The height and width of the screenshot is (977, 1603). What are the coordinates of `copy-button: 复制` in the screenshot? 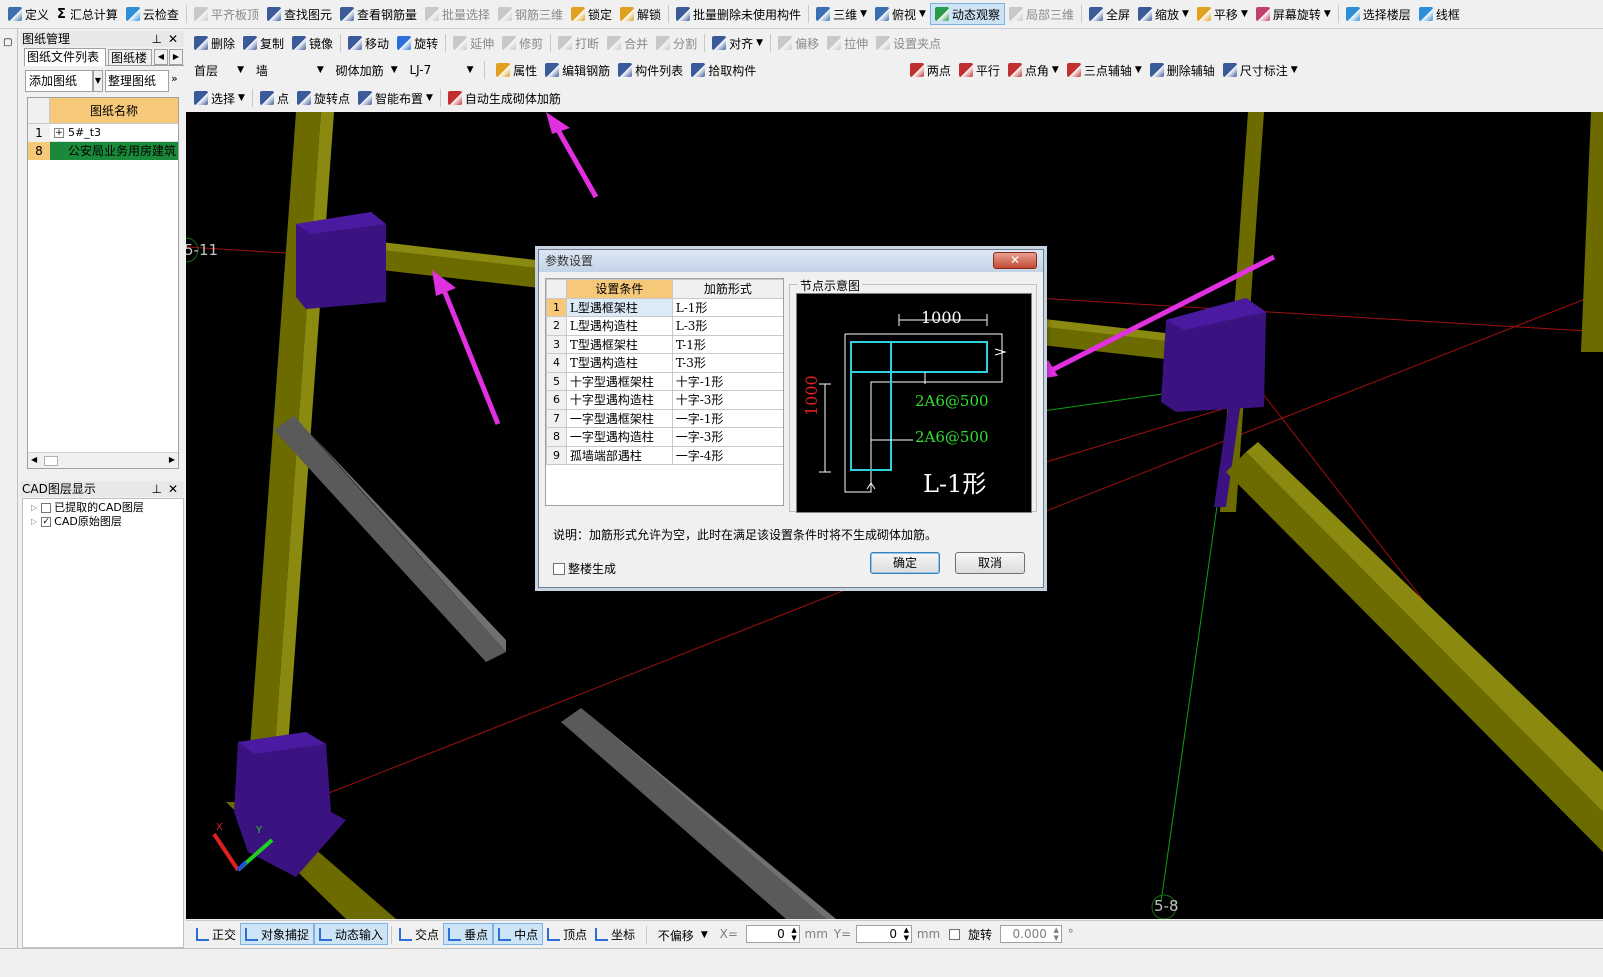 It's located at (263, 43).